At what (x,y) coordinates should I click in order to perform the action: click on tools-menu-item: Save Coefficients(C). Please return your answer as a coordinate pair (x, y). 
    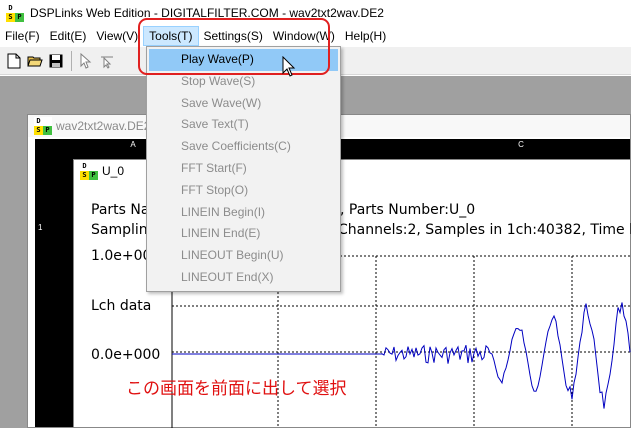
    Looking at the image, I should click on (236, 146).